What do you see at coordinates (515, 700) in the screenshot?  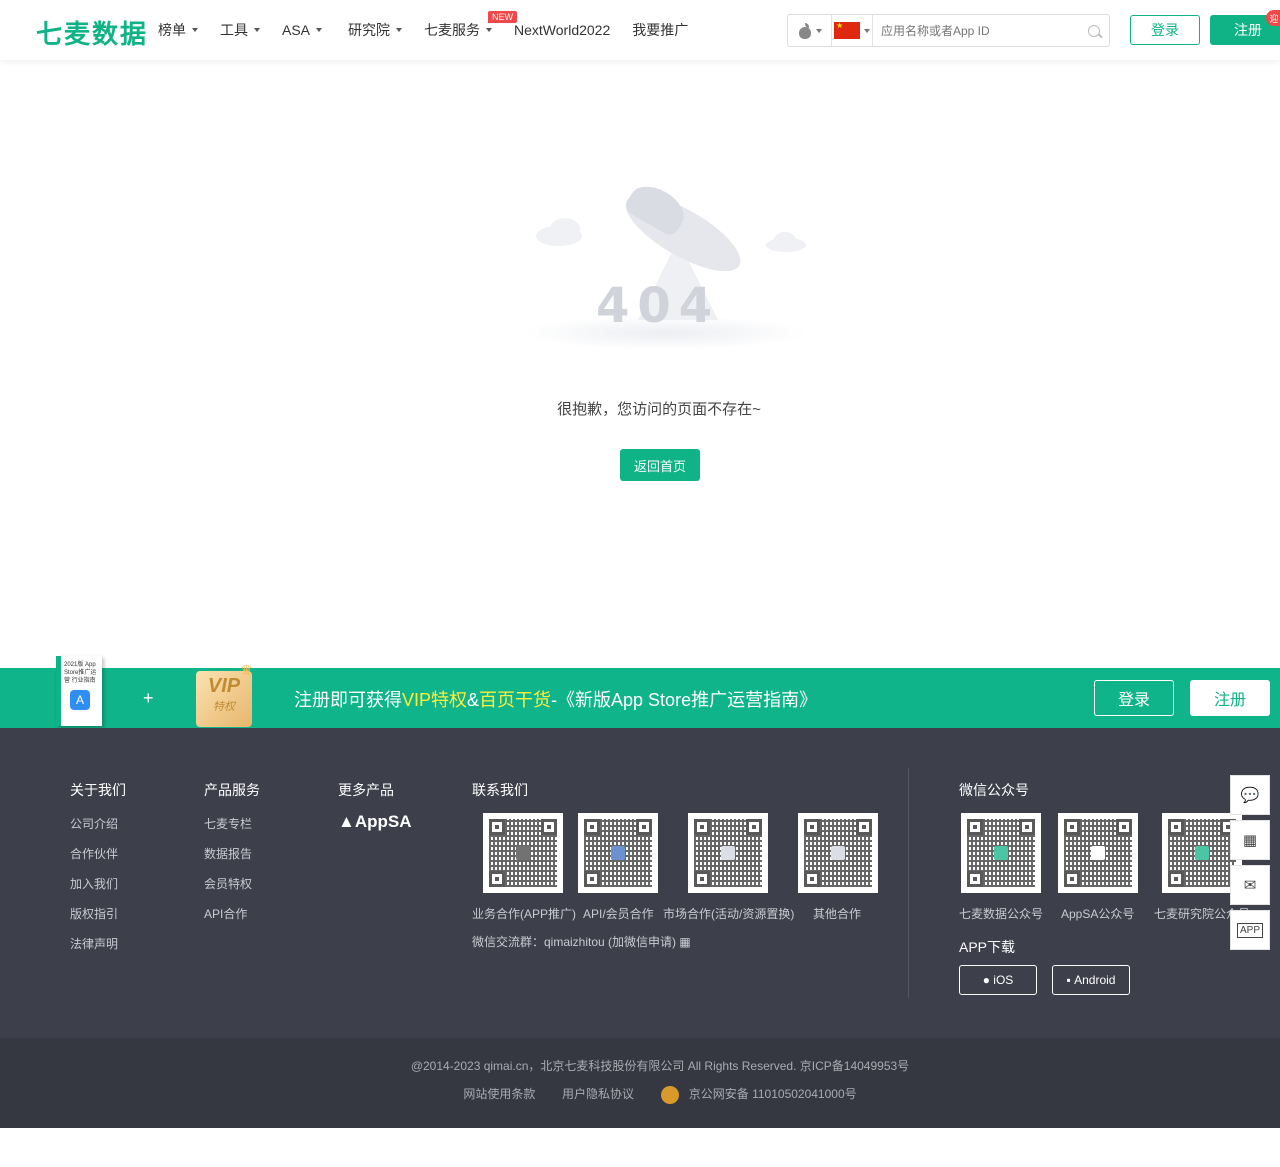 I see `promo-pages-highlight: 百页干货` at bounding box center [515, 700].